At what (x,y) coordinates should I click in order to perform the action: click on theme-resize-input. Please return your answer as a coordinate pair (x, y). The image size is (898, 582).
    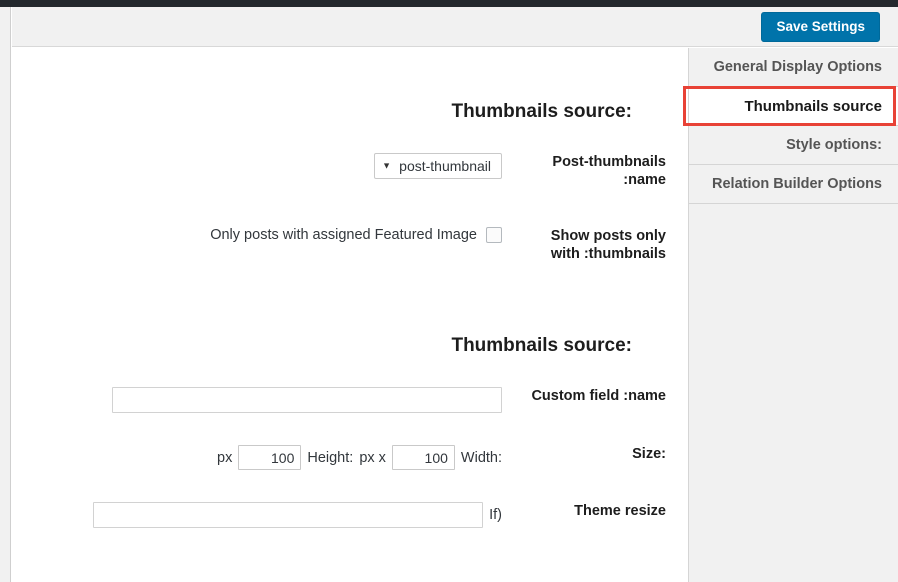
    Looking at the image, I should click on (288, 515).